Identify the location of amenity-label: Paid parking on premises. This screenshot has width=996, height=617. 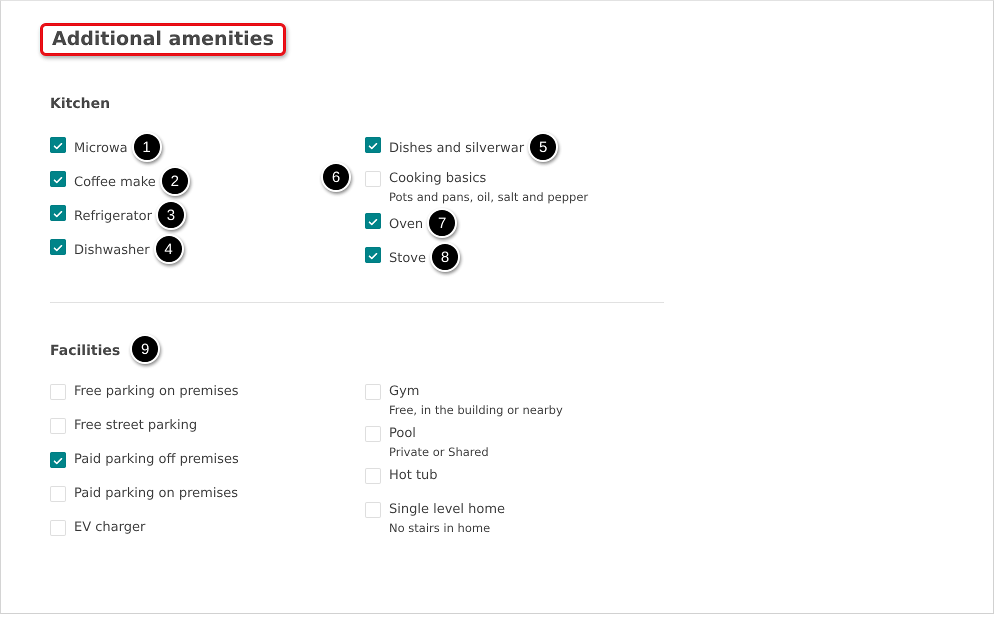
(156, 494).